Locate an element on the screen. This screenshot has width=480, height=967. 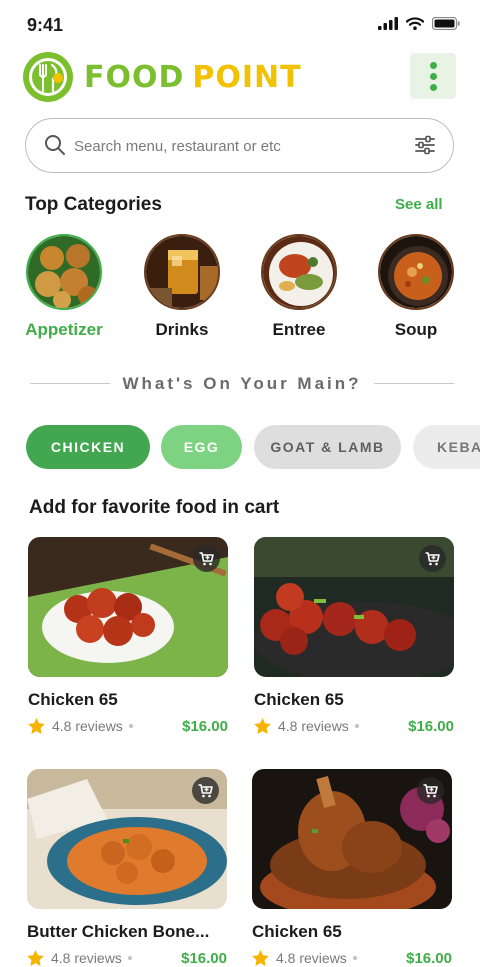
top-categories-title: Top Categories is located at coordinates (93, 204).